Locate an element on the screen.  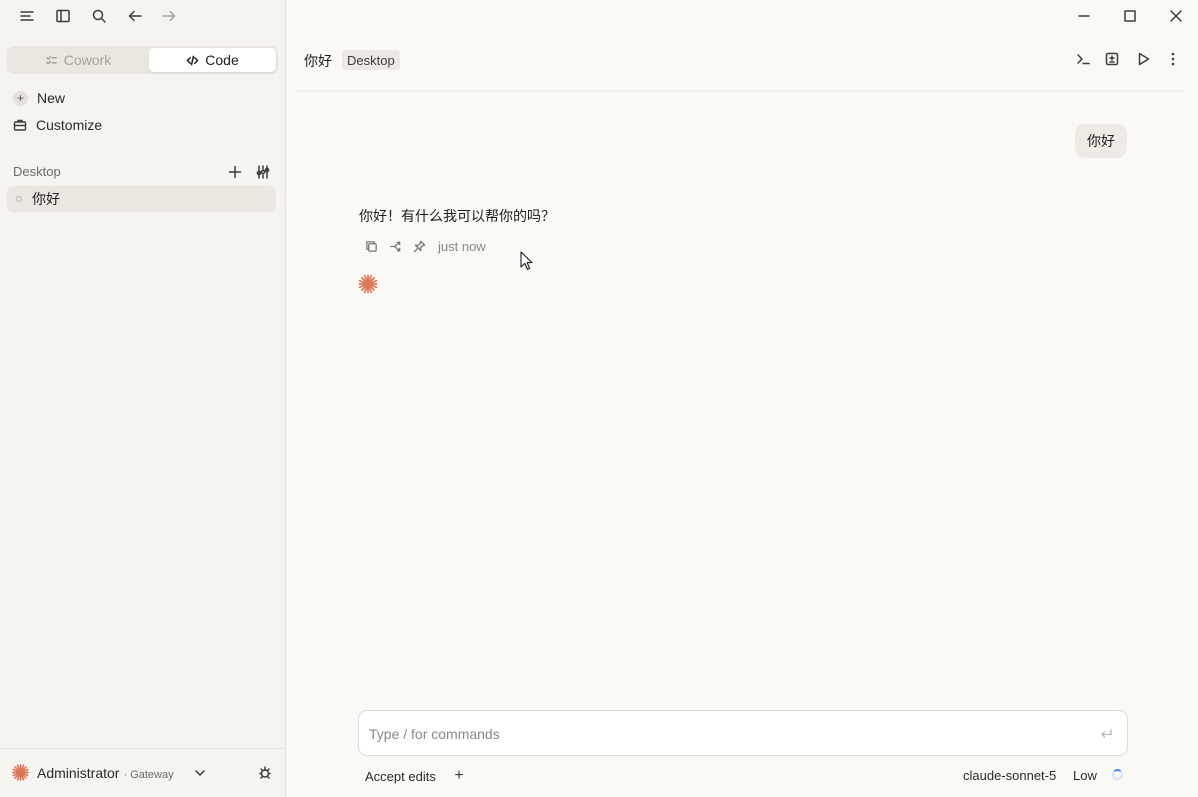
minimize-icon is located at coordinates (1084, 16).